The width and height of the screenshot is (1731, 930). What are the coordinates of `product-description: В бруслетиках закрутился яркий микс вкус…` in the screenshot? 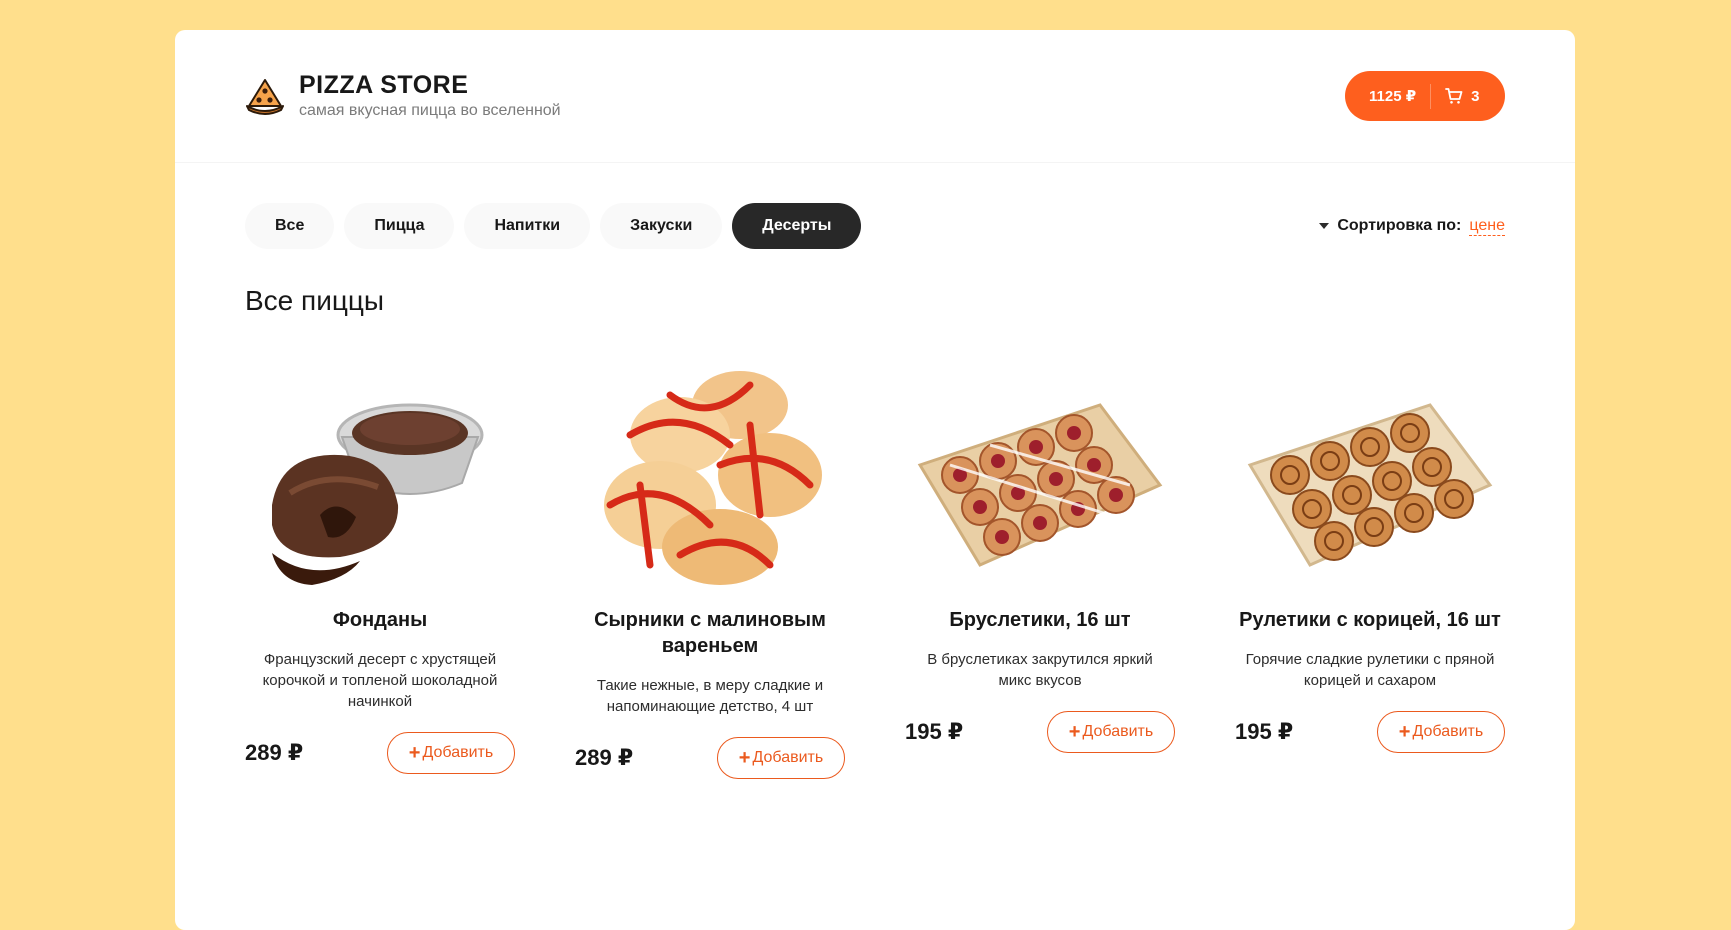 It's located at (1040, 670).